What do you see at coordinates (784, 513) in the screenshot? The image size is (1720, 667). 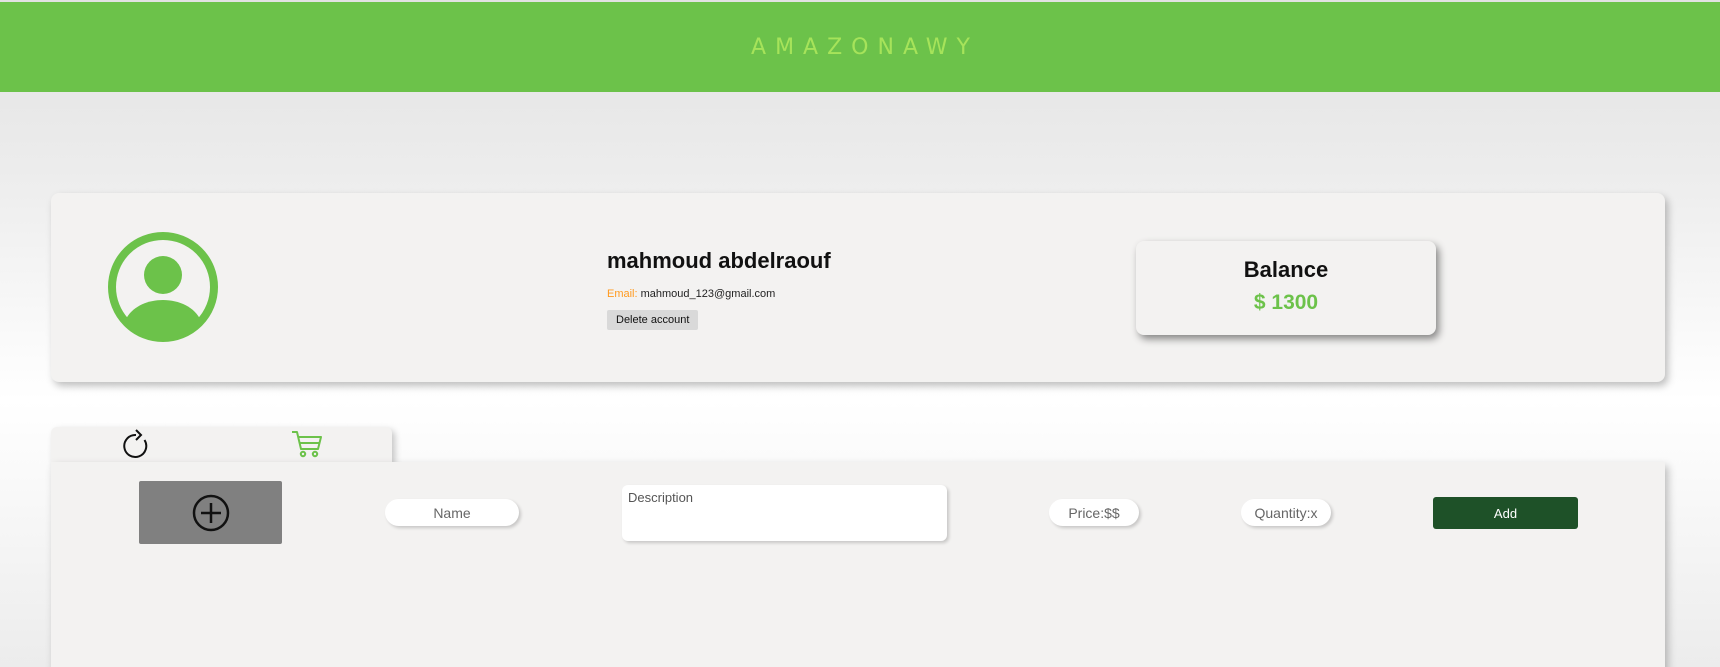 I see `product-description-input` at bounding box center [784, 513].